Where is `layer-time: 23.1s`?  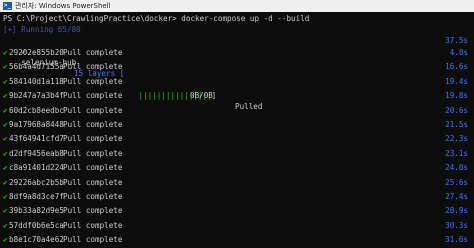 layer-time: 23.1s is located at coordinates (456, 153).